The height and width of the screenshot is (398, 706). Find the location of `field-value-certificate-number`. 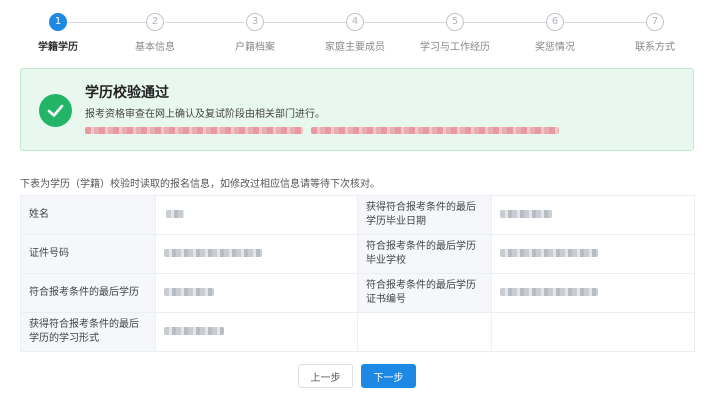

field-value-certificate-number is located at coordinates (593, 293).